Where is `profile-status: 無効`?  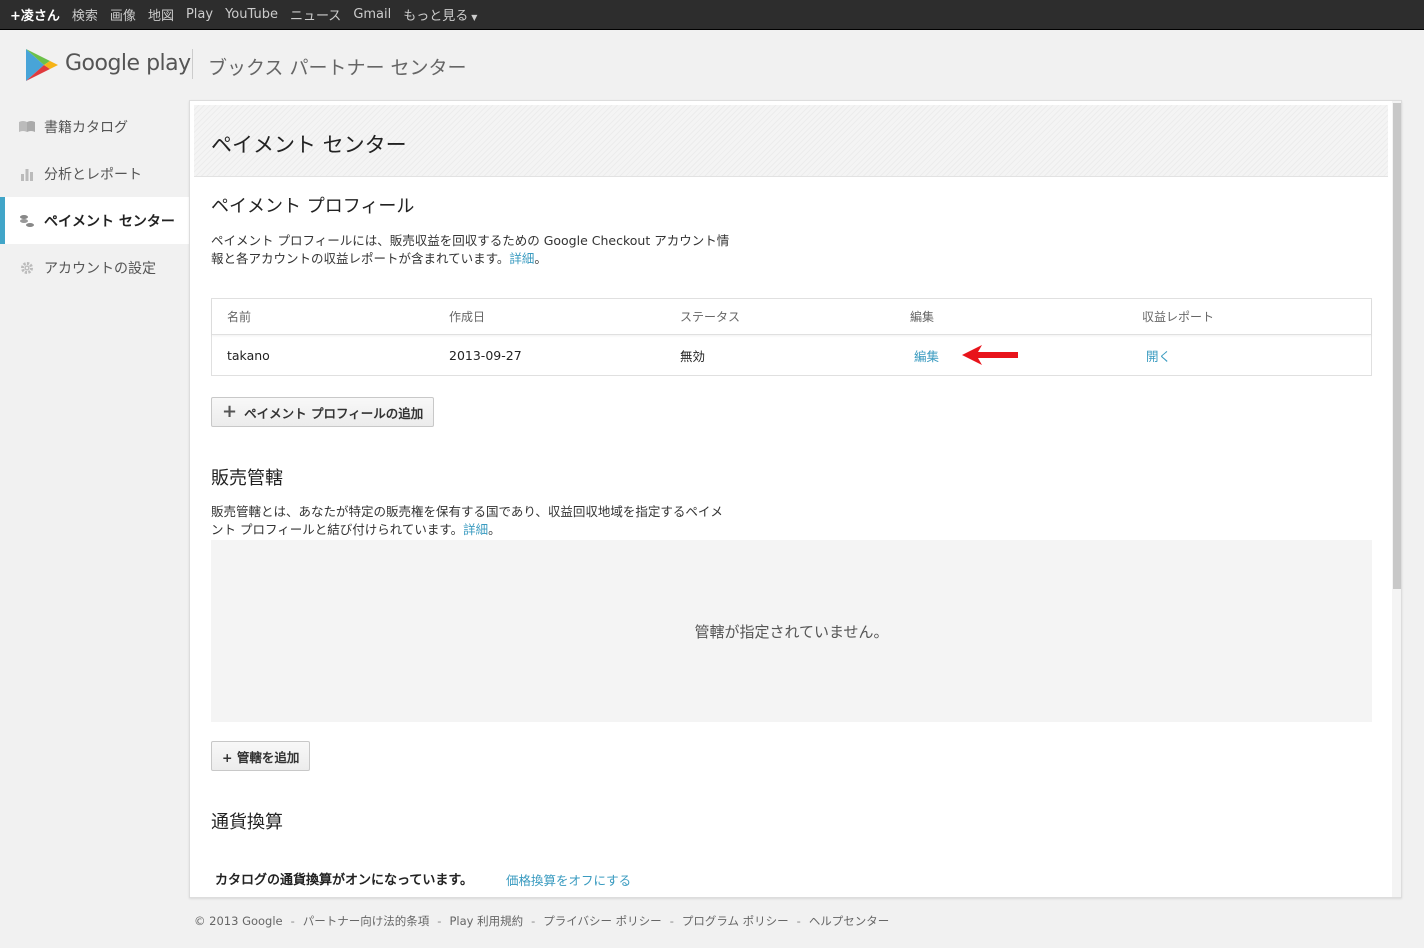
profile-status: 無効 is located at coordinates (693, 356).